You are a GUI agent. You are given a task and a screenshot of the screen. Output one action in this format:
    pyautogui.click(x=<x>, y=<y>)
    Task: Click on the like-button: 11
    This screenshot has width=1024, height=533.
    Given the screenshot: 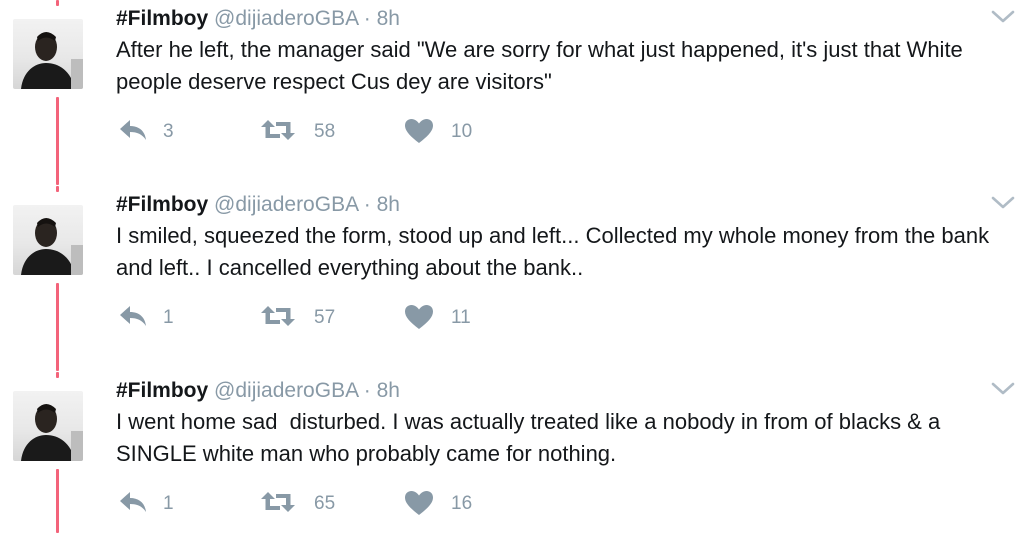 What is the action you would take?
    pyautogui.click(x=454, y=317)
    